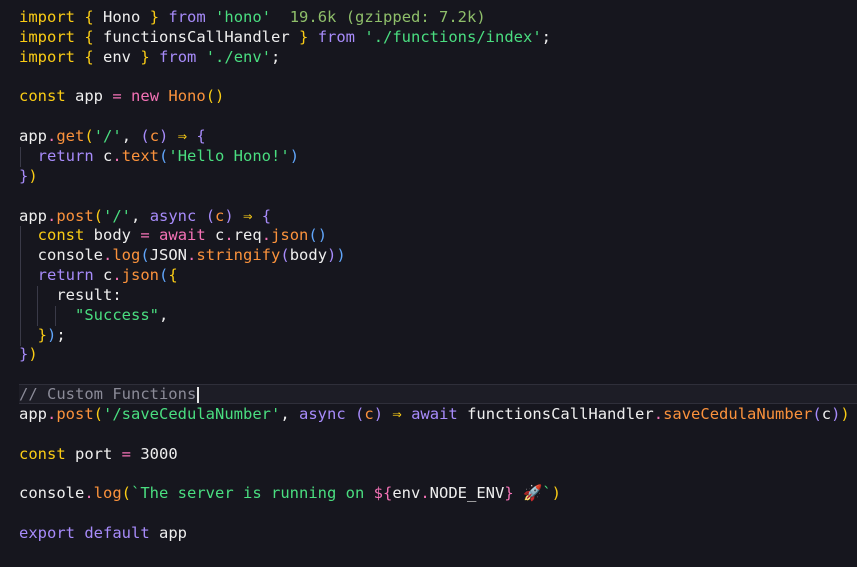 The image size is (857, 567). I want to click on code-token: :, so click(117, 294).